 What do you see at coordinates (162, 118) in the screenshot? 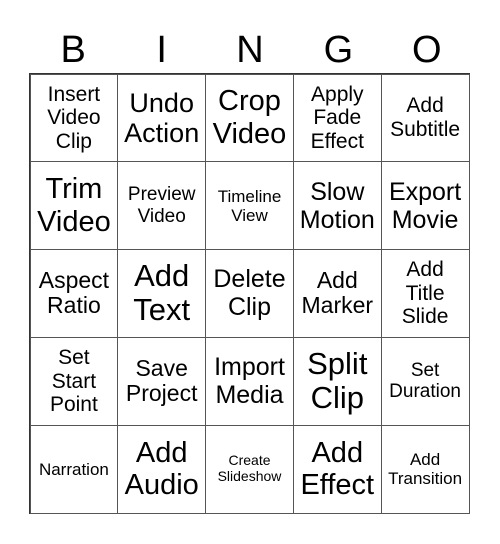
I see `bingo-cell: Undo Action` at bounding box center [162, 118].